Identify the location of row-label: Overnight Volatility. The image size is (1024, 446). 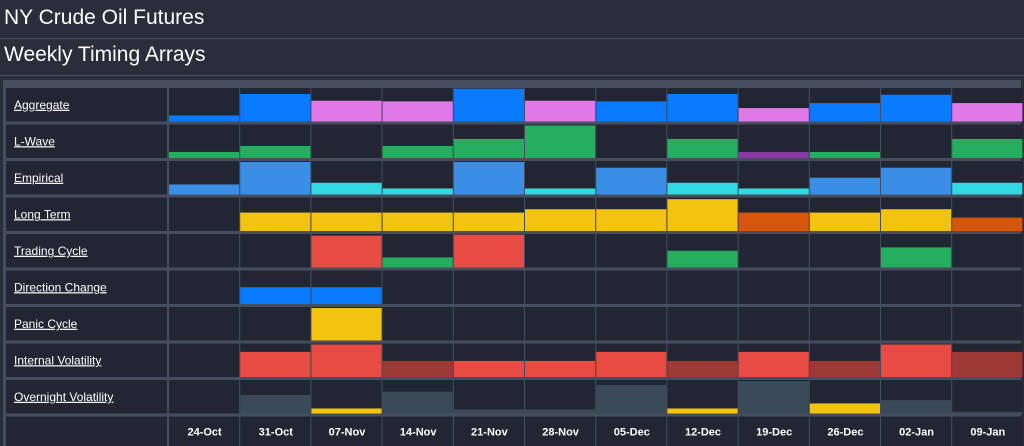
(63, 397).